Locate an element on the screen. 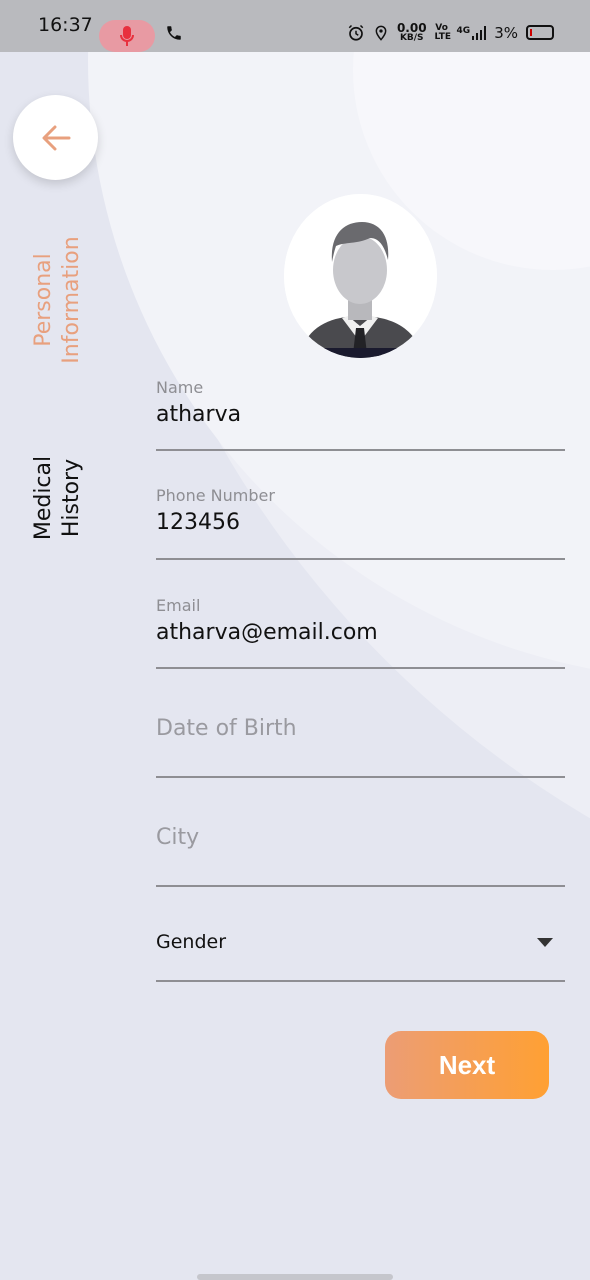 This screenshot has width=590, height=1280. date-of-birth-input: Date of Birth is located at coordinates (360, 728).